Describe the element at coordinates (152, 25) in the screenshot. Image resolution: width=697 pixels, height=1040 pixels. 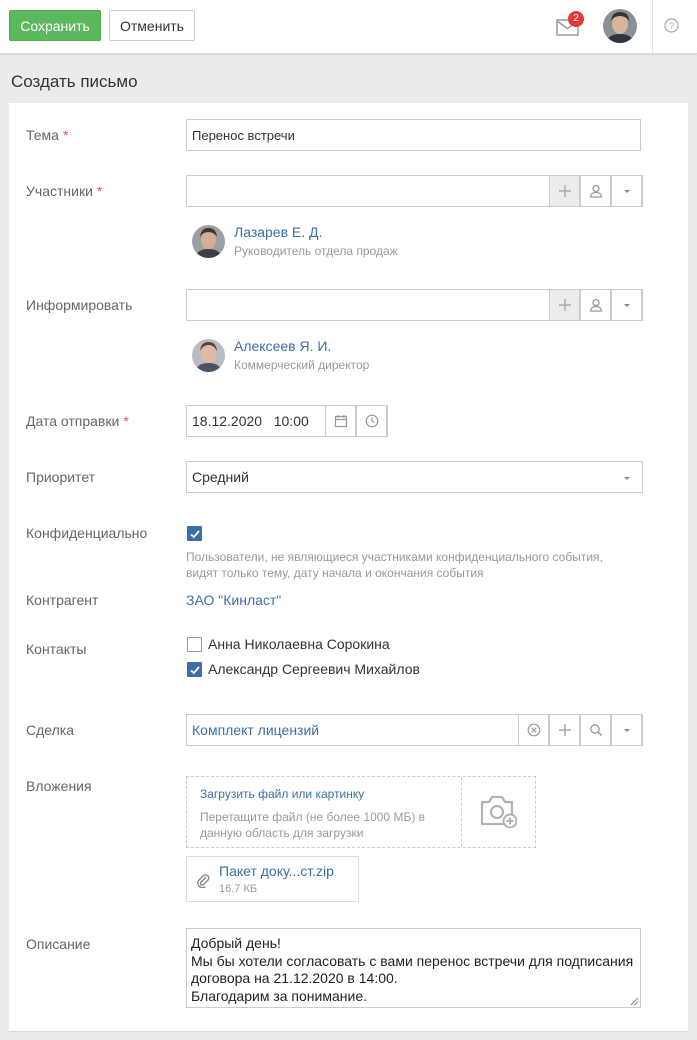
I see `cancel-button: Отменить` at that location.